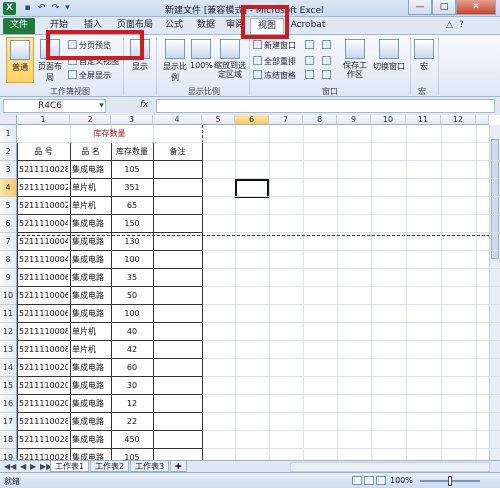 Image resolution: width=500 pixels, height=488 pixels. Describe the element at coordinates (424, 60) in the screenshot. I see `macros-button: 宏` at that location.